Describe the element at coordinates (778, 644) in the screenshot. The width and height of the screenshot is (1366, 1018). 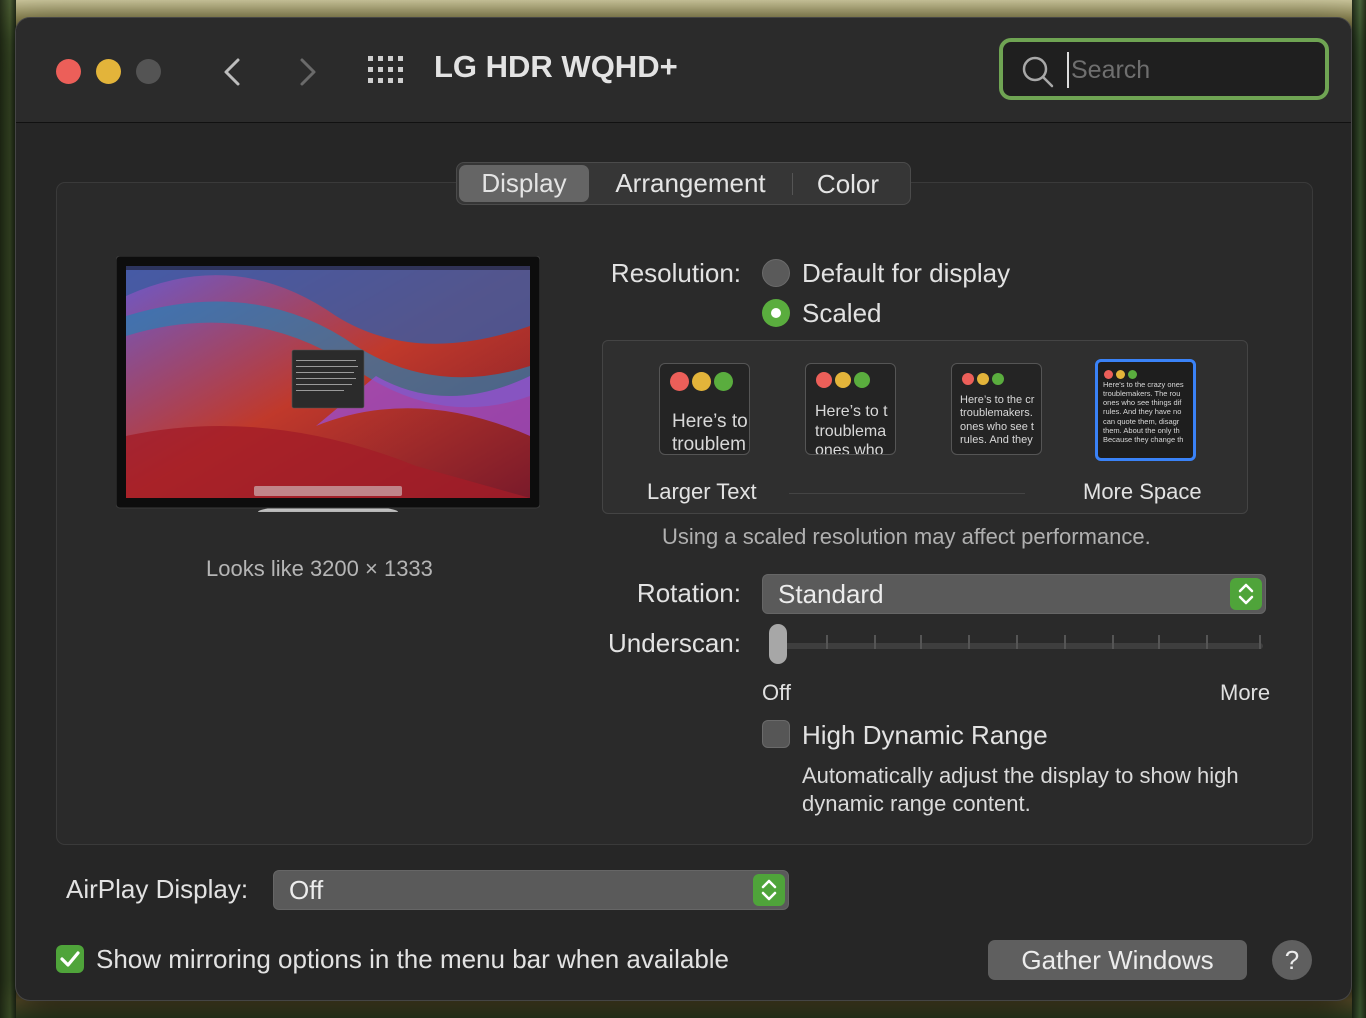
I see `underscan-slider-knob` at that location.